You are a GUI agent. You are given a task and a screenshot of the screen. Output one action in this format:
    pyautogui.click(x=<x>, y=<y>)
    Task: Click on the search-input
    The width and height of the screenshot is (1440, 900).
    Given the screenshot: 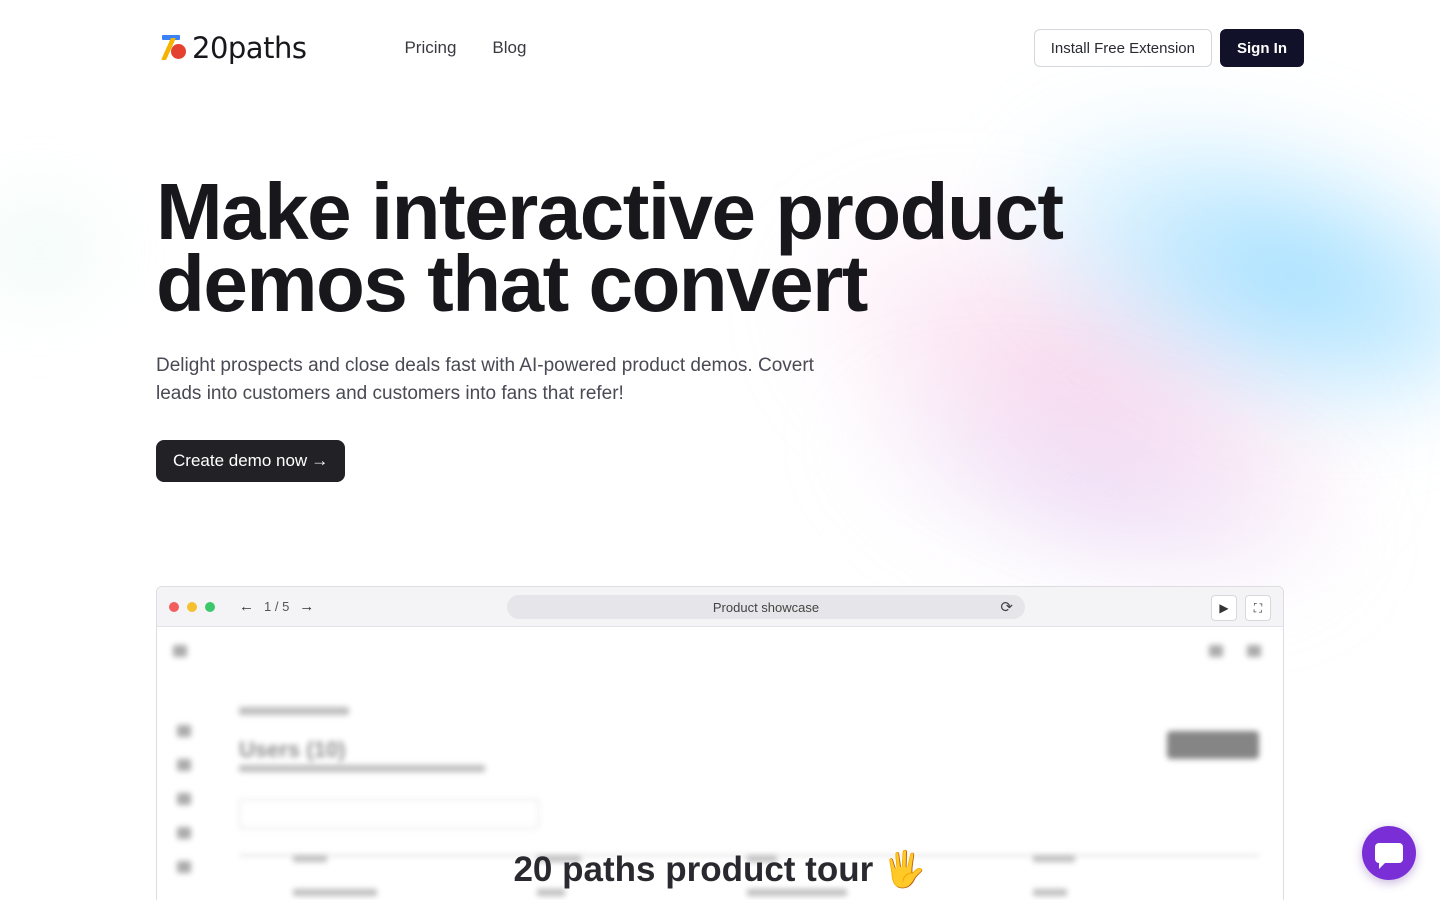 What is the action you would take?
    pyautogui.click(x=389, y=814)
    